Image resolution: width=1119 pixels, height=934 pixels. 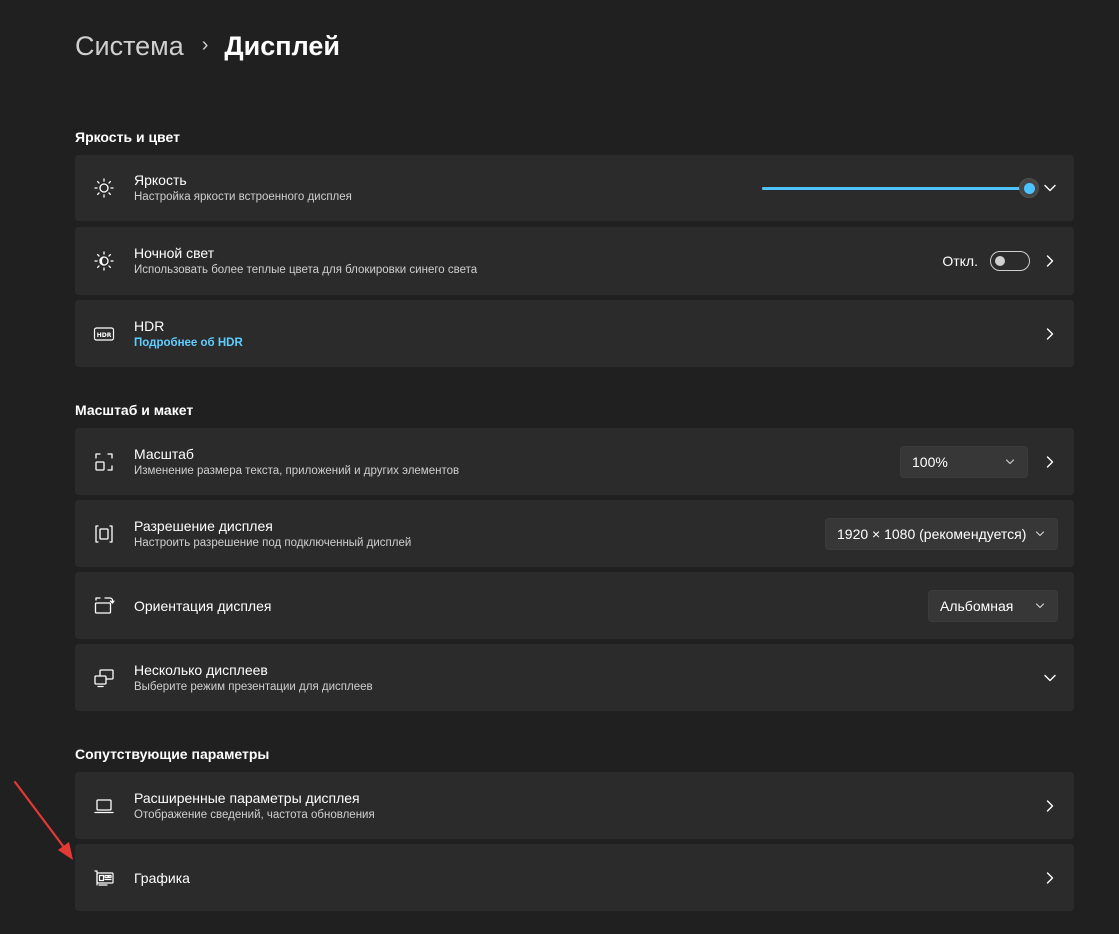 I want to click on orientation-dropdown: Альбомная, so click(x=993, y=605).